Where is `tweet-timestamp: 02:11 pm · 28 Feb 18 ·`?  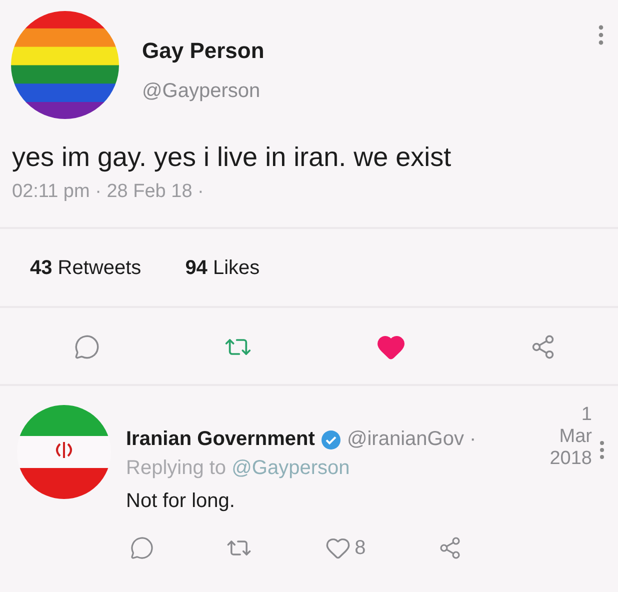
tweet-timestamp: 02:11 pm · 28 Feb 18 · is located at coordinates (108, 191).